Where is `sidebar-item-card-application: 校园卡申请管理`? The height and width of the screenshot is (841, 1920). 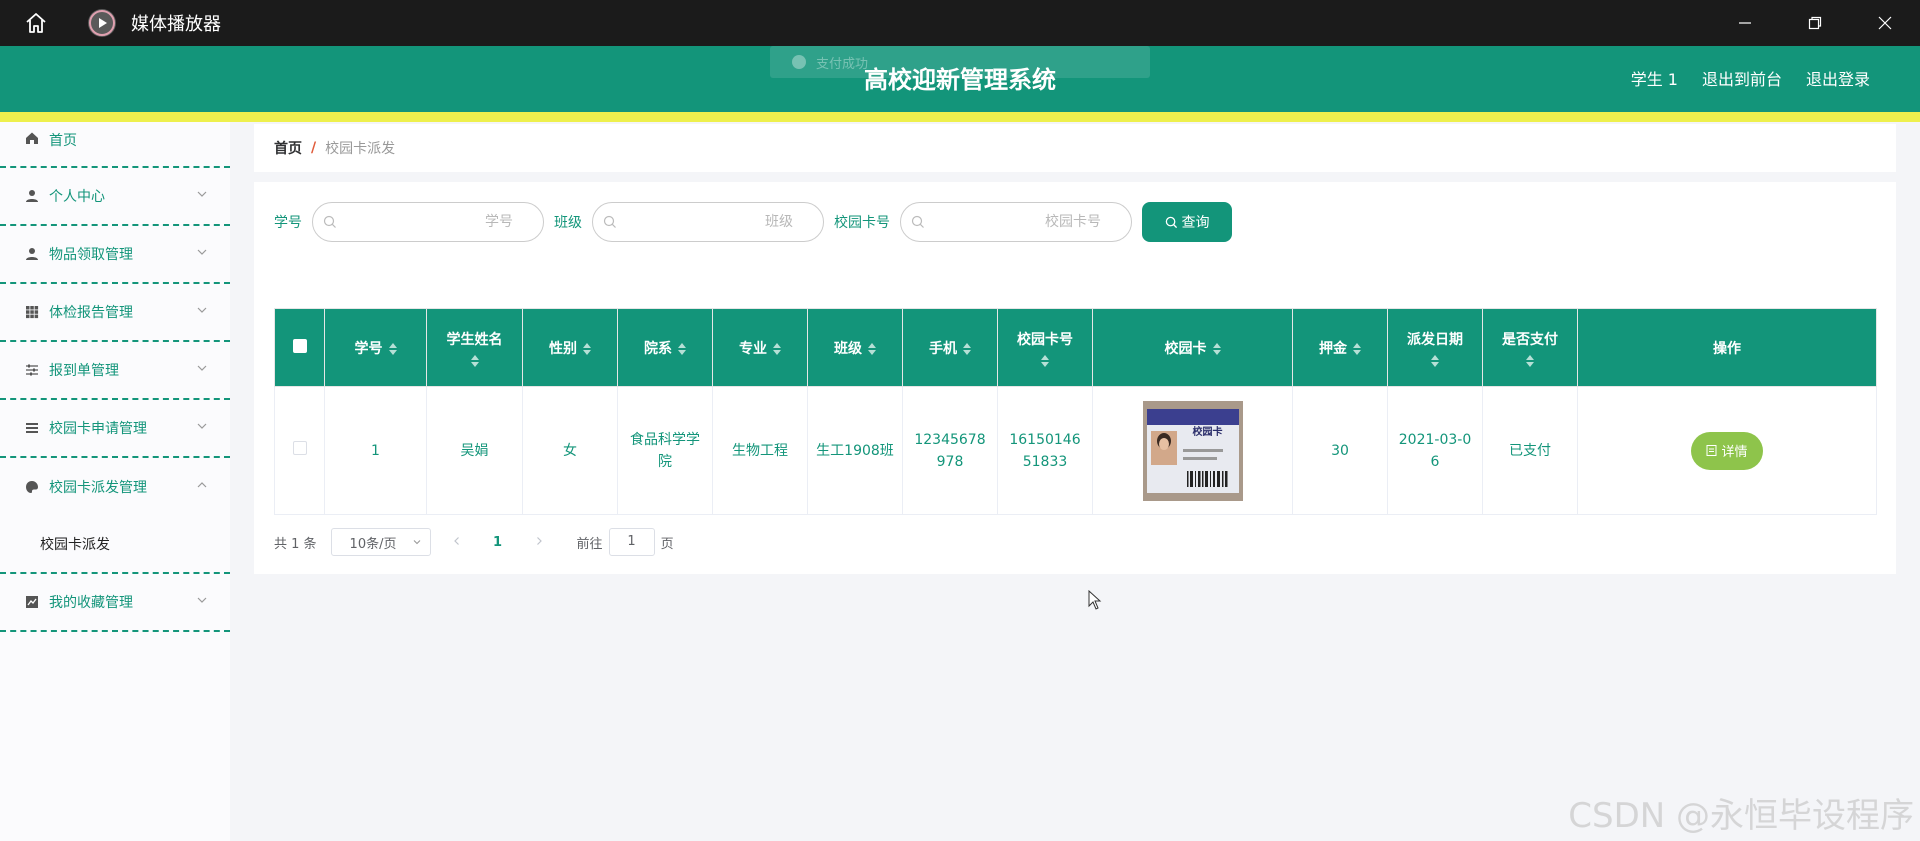
sidebar-item-card-application: 校园卡申请管理 is located at coordinates (115, 429).